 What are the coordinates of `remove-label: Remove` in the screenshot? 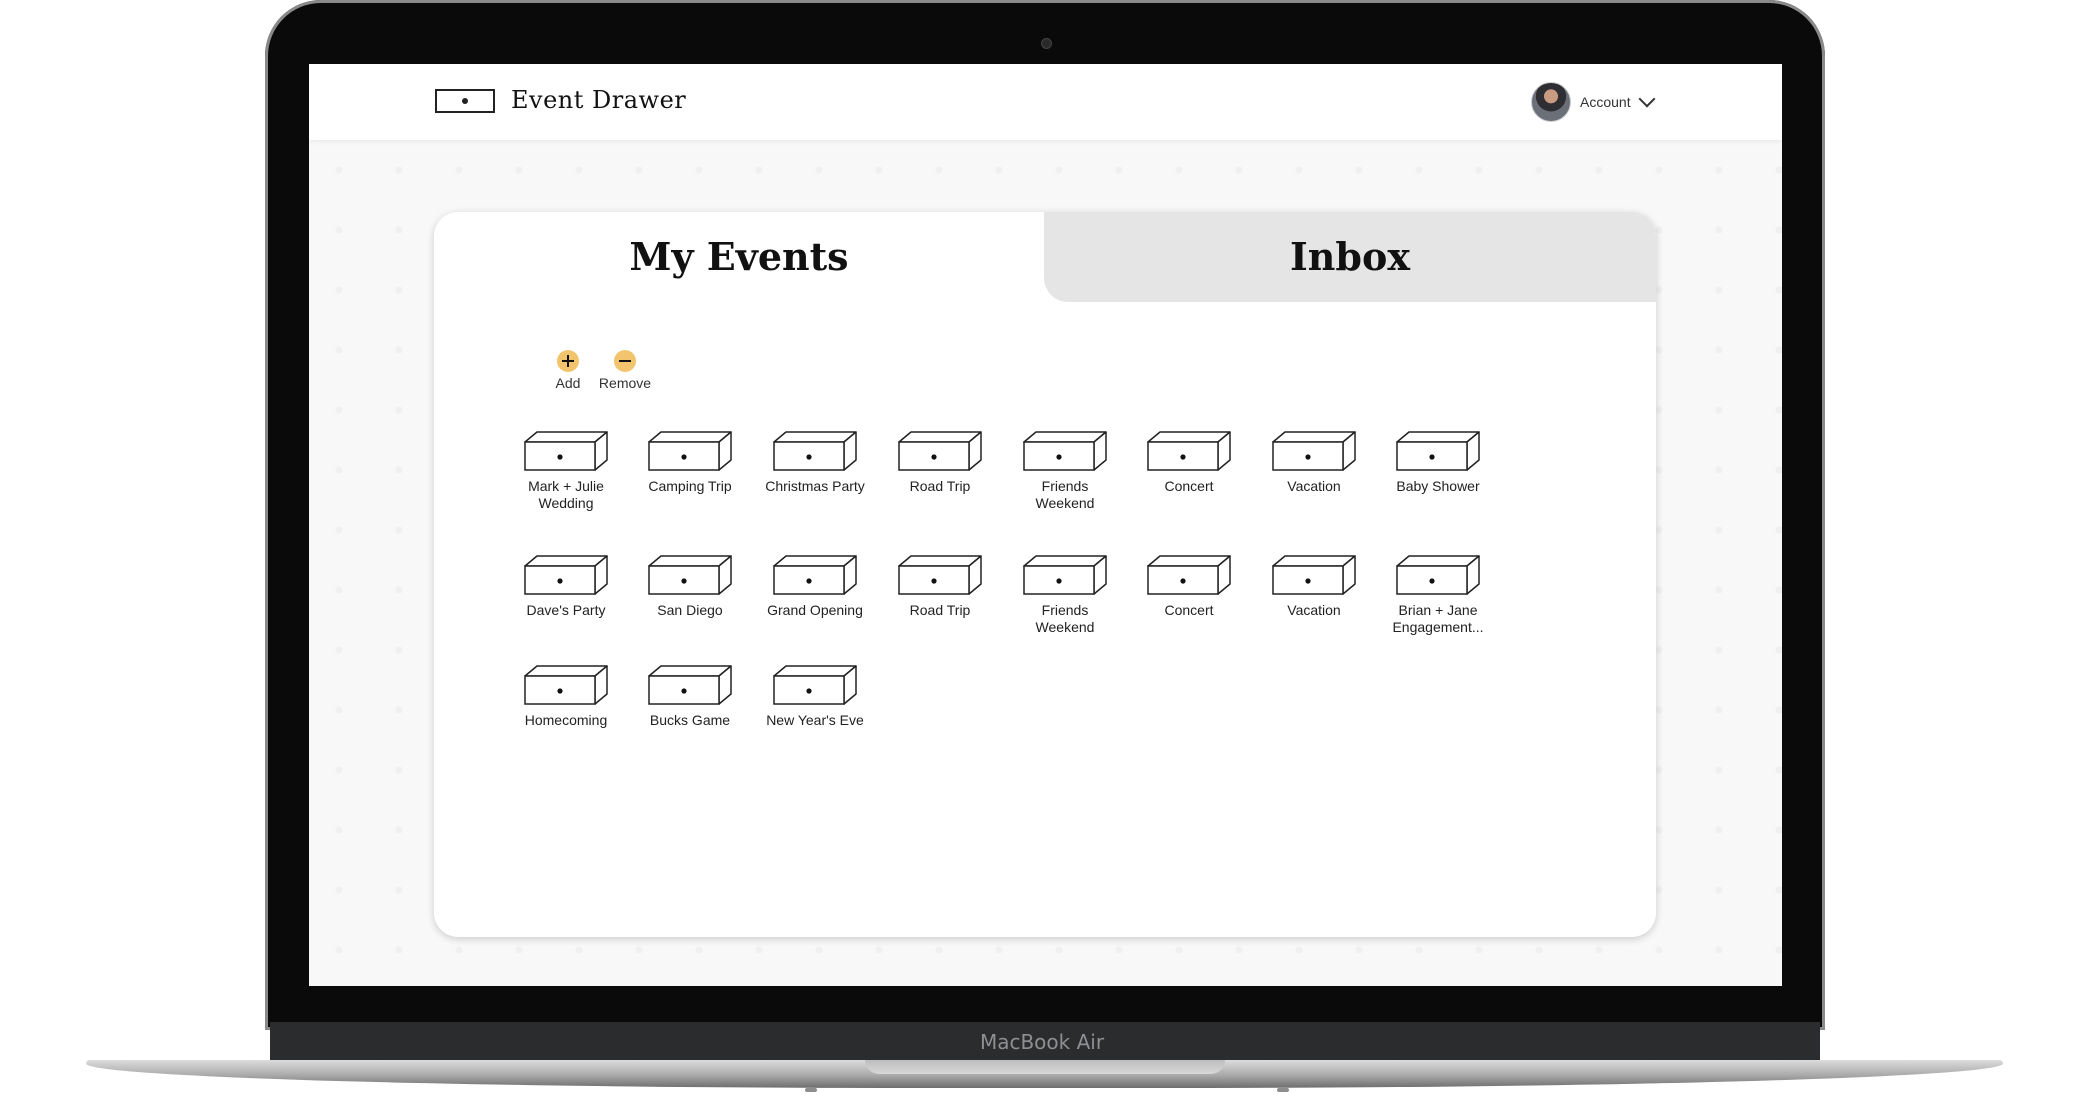 It's located at (625, 383).